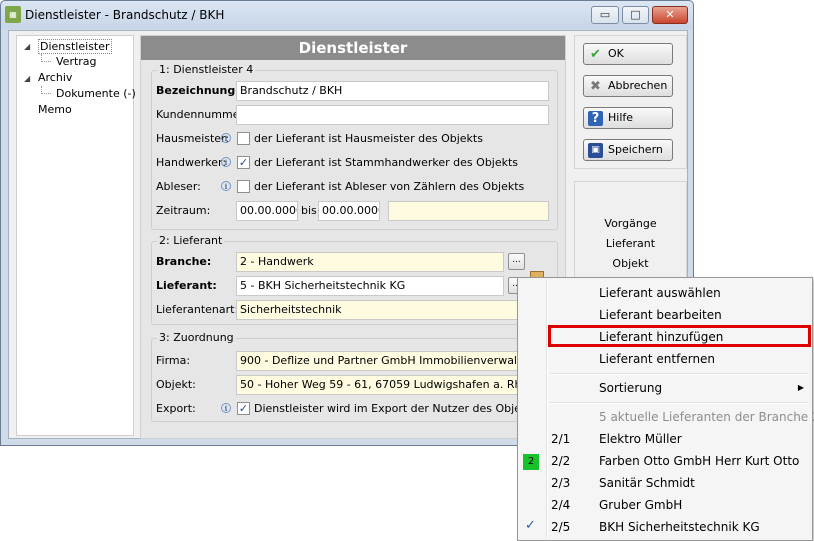 This screenshot has width=814, height=541. What do you see at coordinates (196, 337) in the screenshot?
I see `group-title: 3: Zuordnung` at bounding box center [196, 337].